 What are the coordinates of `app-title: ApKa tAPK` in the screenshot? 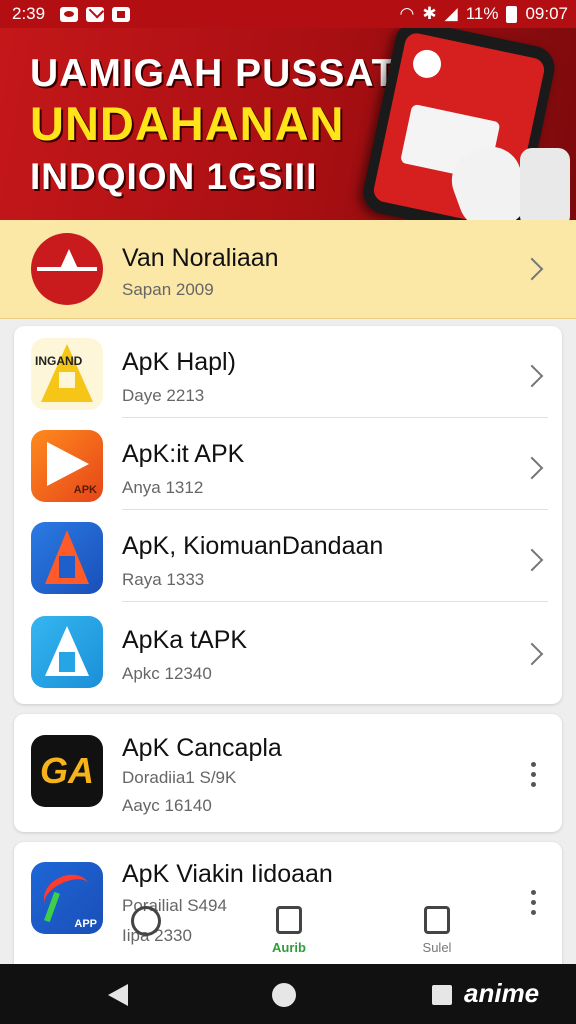 It's located at (185, 640).